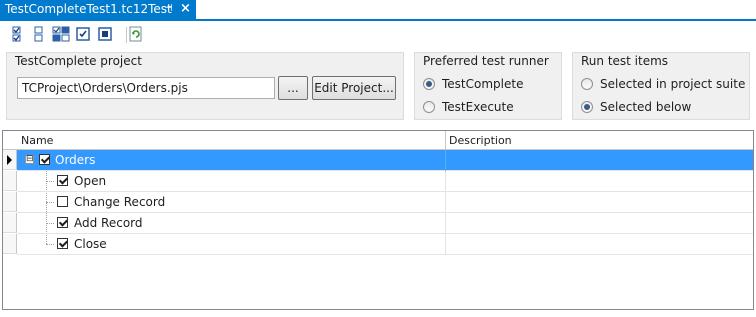 This screenshot has width=756, height=317. What do you see at coordinates (120, 202) in the screenshot?
I see `row-label: Change Record` at bounding box center [120, 202].